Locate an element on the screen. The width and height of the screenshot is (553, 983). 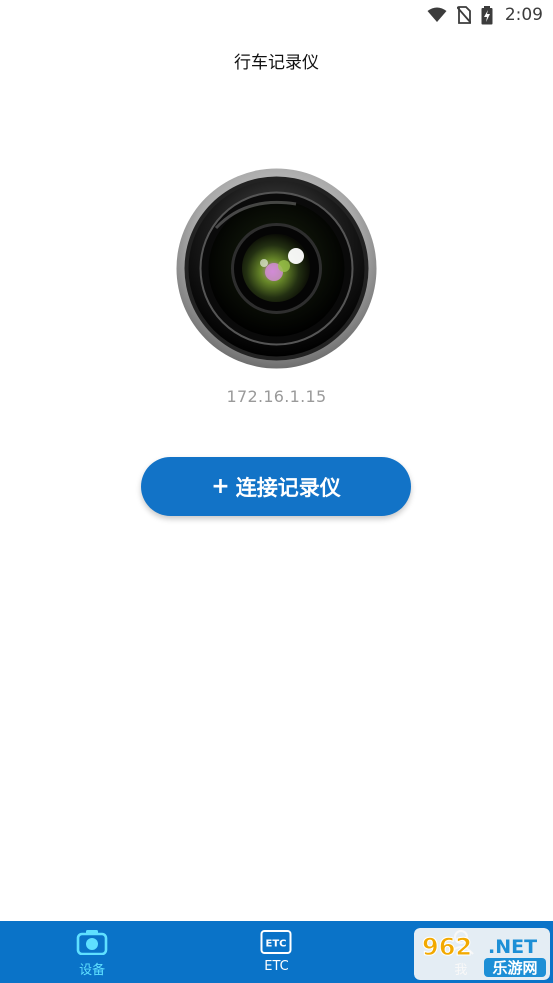
svg-text: 乐游网 is located at coordinates (514, 968).